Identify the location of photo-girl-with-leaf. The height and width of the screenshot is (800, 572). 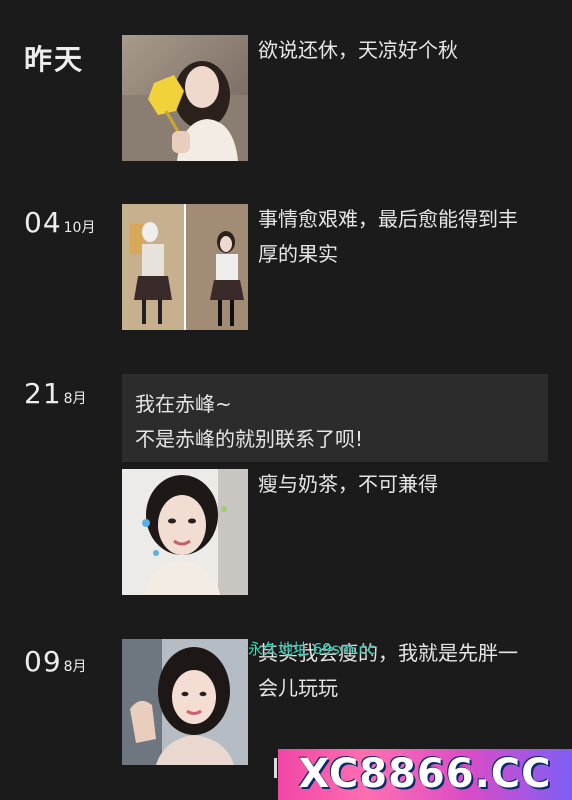
(185, 98).